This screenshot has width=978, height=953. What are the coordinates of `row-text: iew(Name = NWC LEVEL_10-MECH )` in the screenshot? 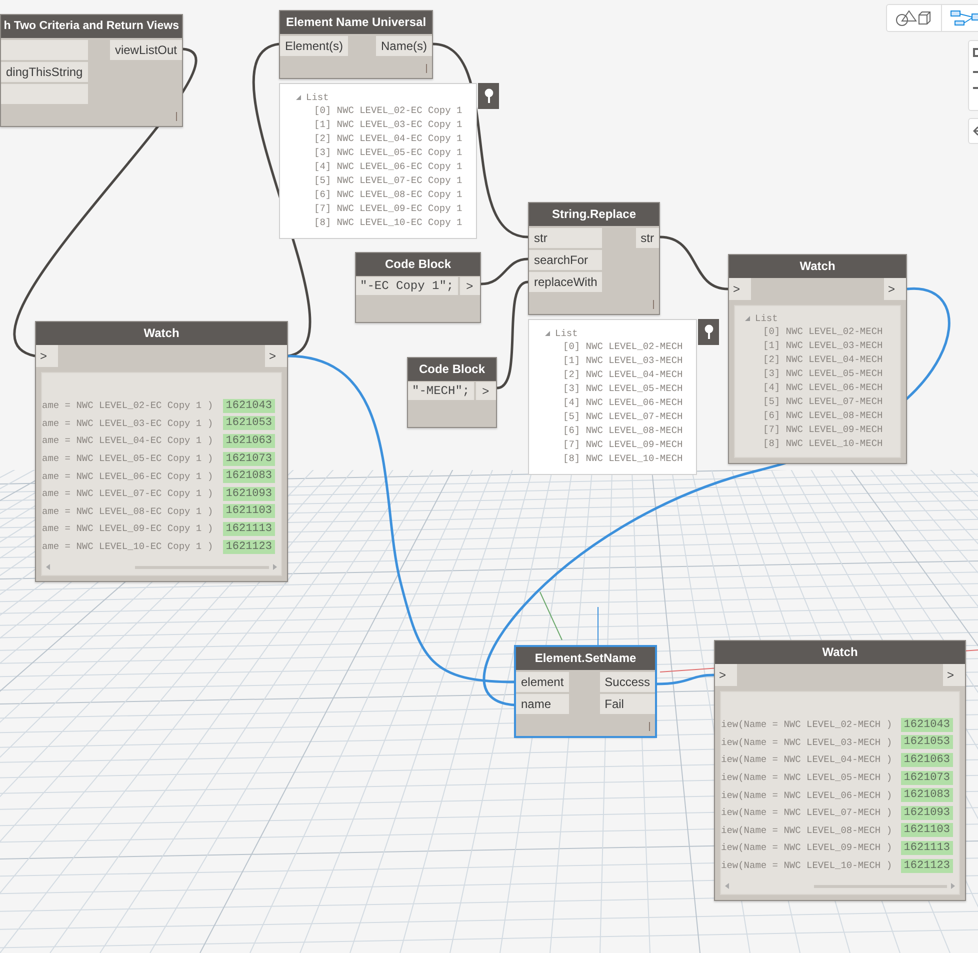 It's located at (806, 866).